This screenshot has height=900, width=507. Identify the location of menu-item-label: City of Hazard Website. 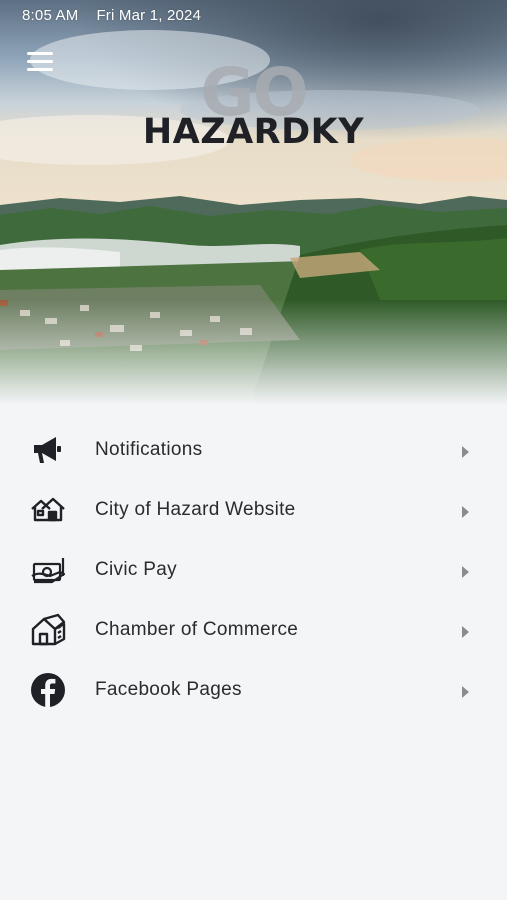
(195, 509).